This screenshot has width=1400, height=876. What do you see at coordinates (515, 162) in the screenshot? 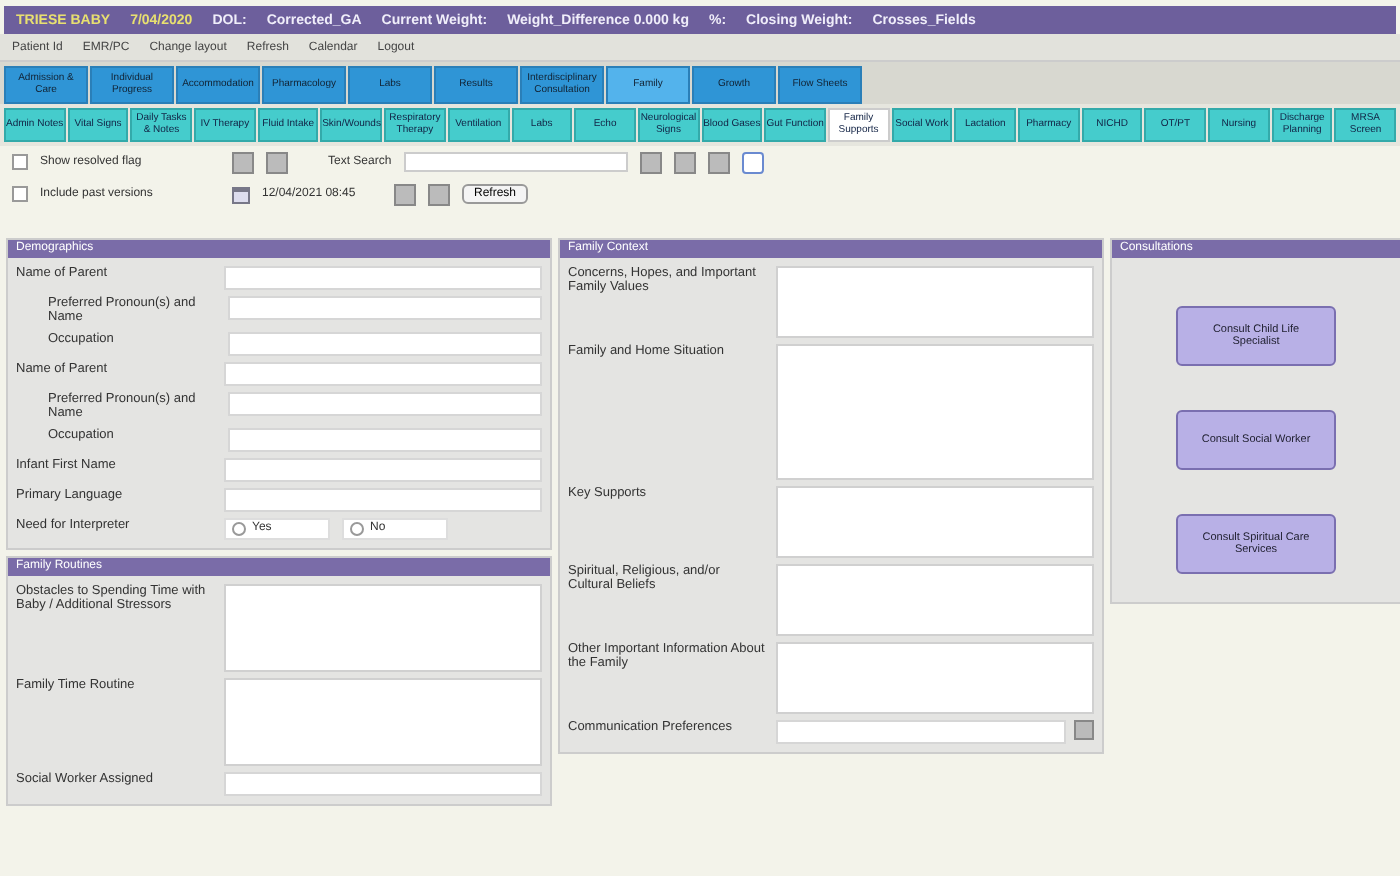
I see `search-field` at bounding box center [515, 162].